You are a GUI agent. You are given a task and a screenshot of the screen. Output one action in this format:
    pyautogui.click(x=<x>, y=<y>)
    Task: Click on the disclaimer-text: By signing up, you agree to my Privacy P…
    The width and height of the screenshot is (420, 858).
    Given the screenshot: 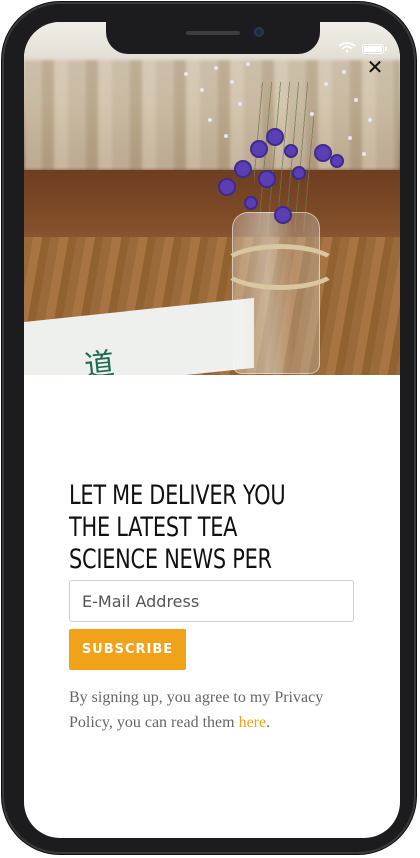 What is the action you would take?
    pyautogui.click(x=196, y=710)
    